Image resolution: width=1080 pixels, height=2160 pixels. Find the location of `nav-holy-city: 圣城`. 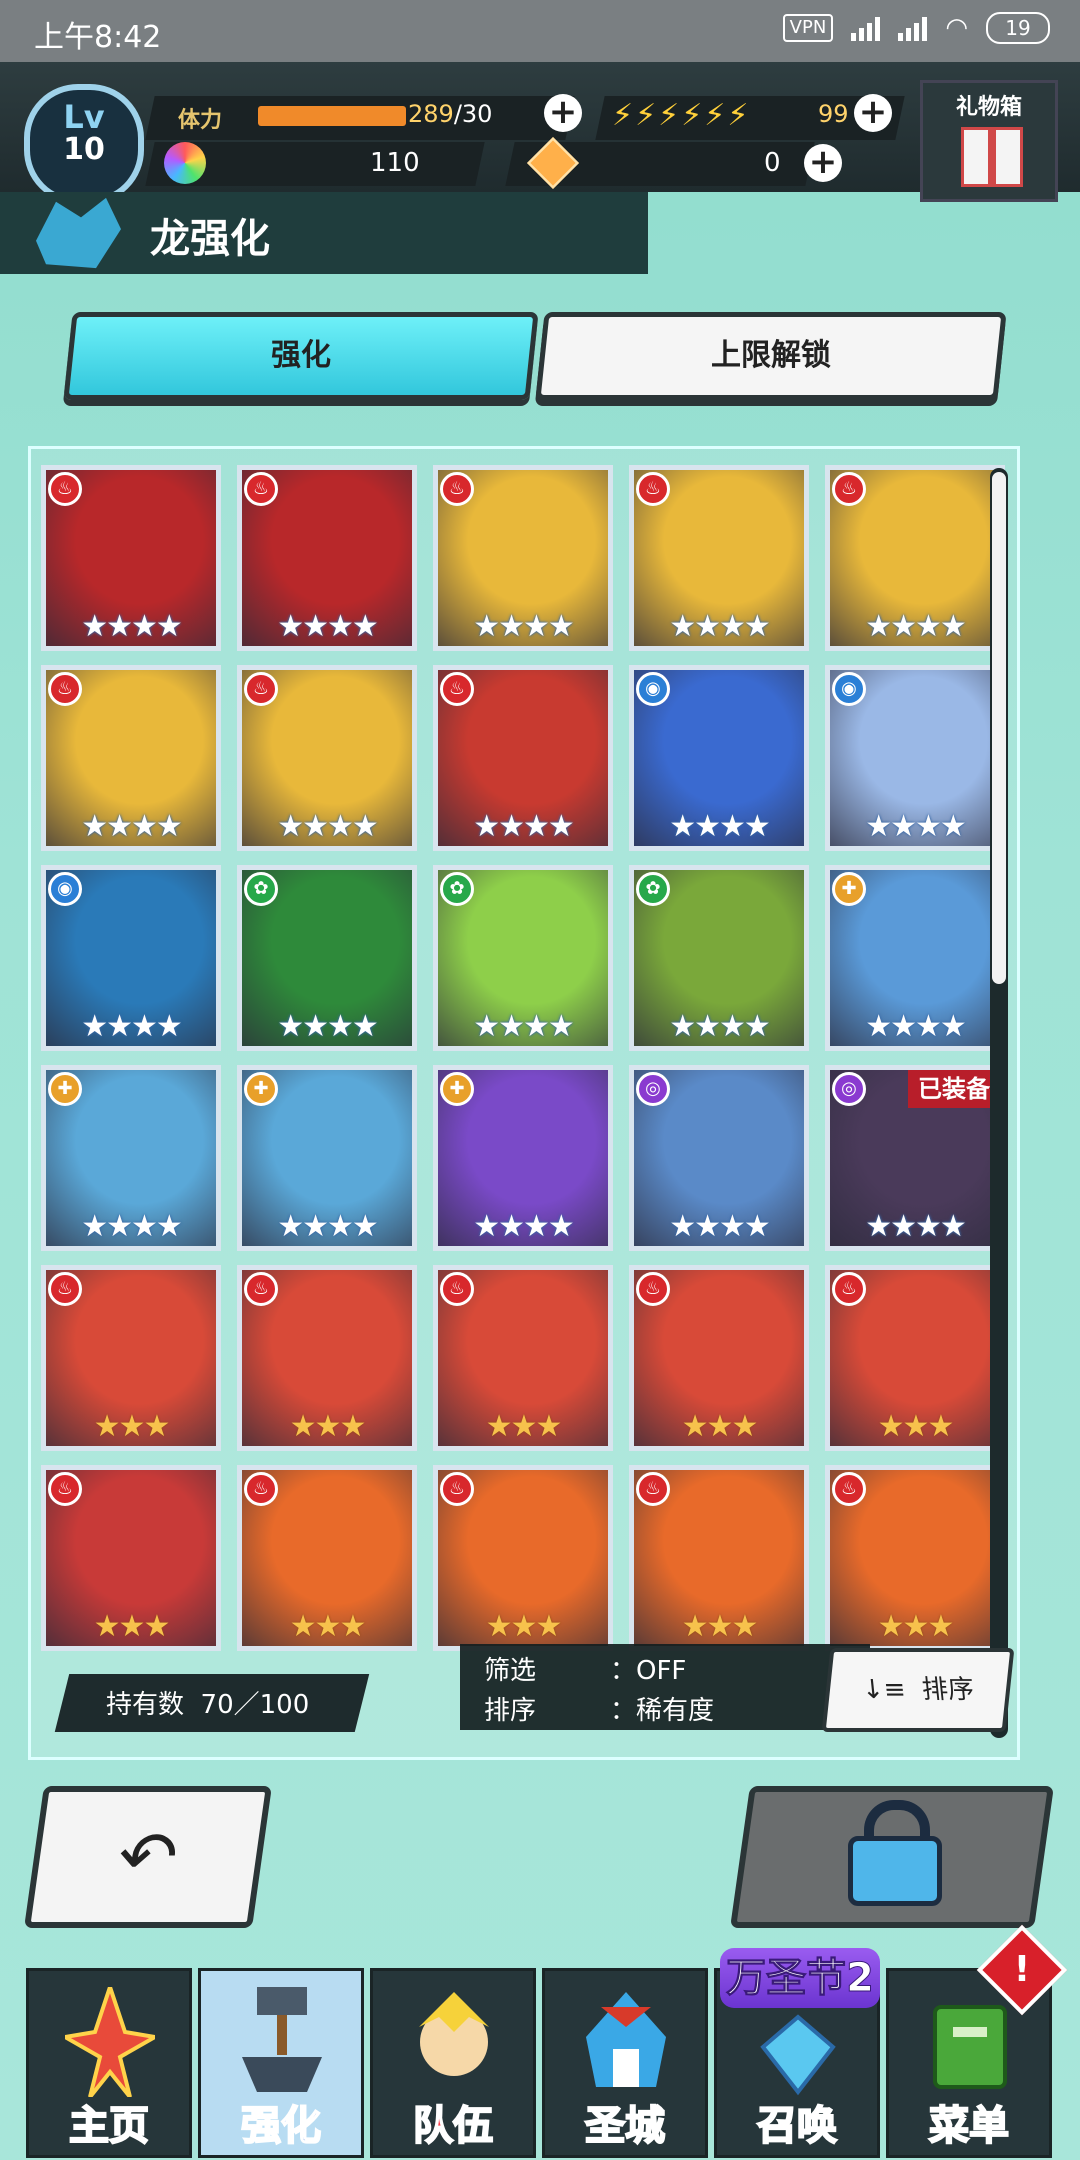

nav-holy-city: 圣城 is located at coordinates (625, 2063).